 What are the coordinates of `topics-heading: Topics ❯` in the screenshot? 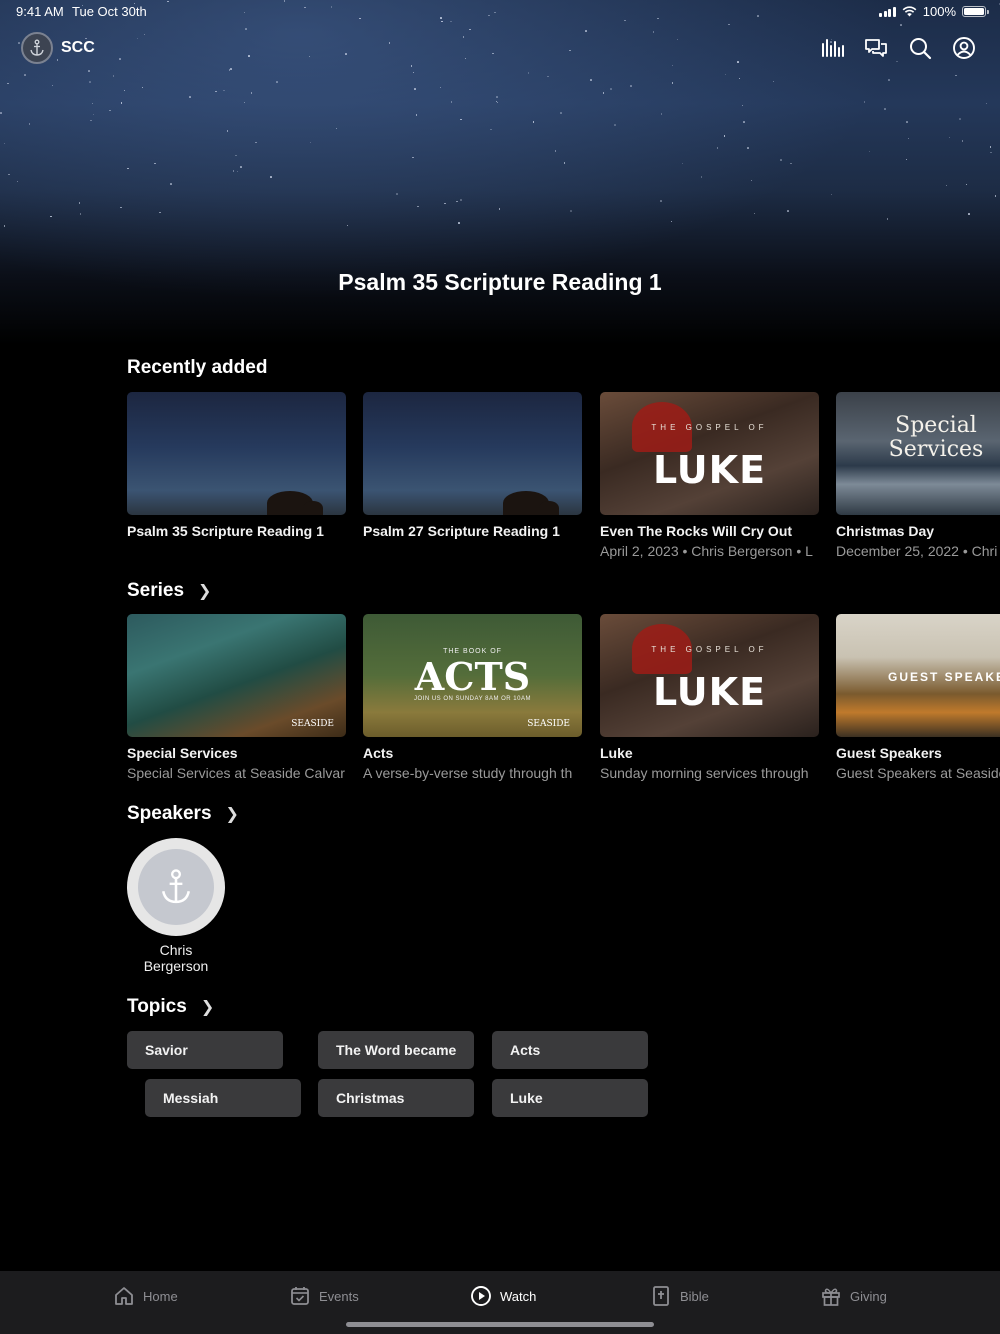 It's located at (170, 1007).